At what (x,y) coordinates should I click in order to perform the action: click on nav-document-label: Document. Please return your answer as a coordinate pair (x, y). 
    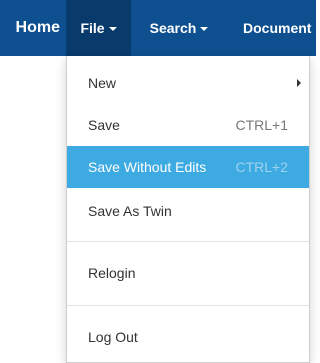
    Looking at the image, I should click on (277, 28).